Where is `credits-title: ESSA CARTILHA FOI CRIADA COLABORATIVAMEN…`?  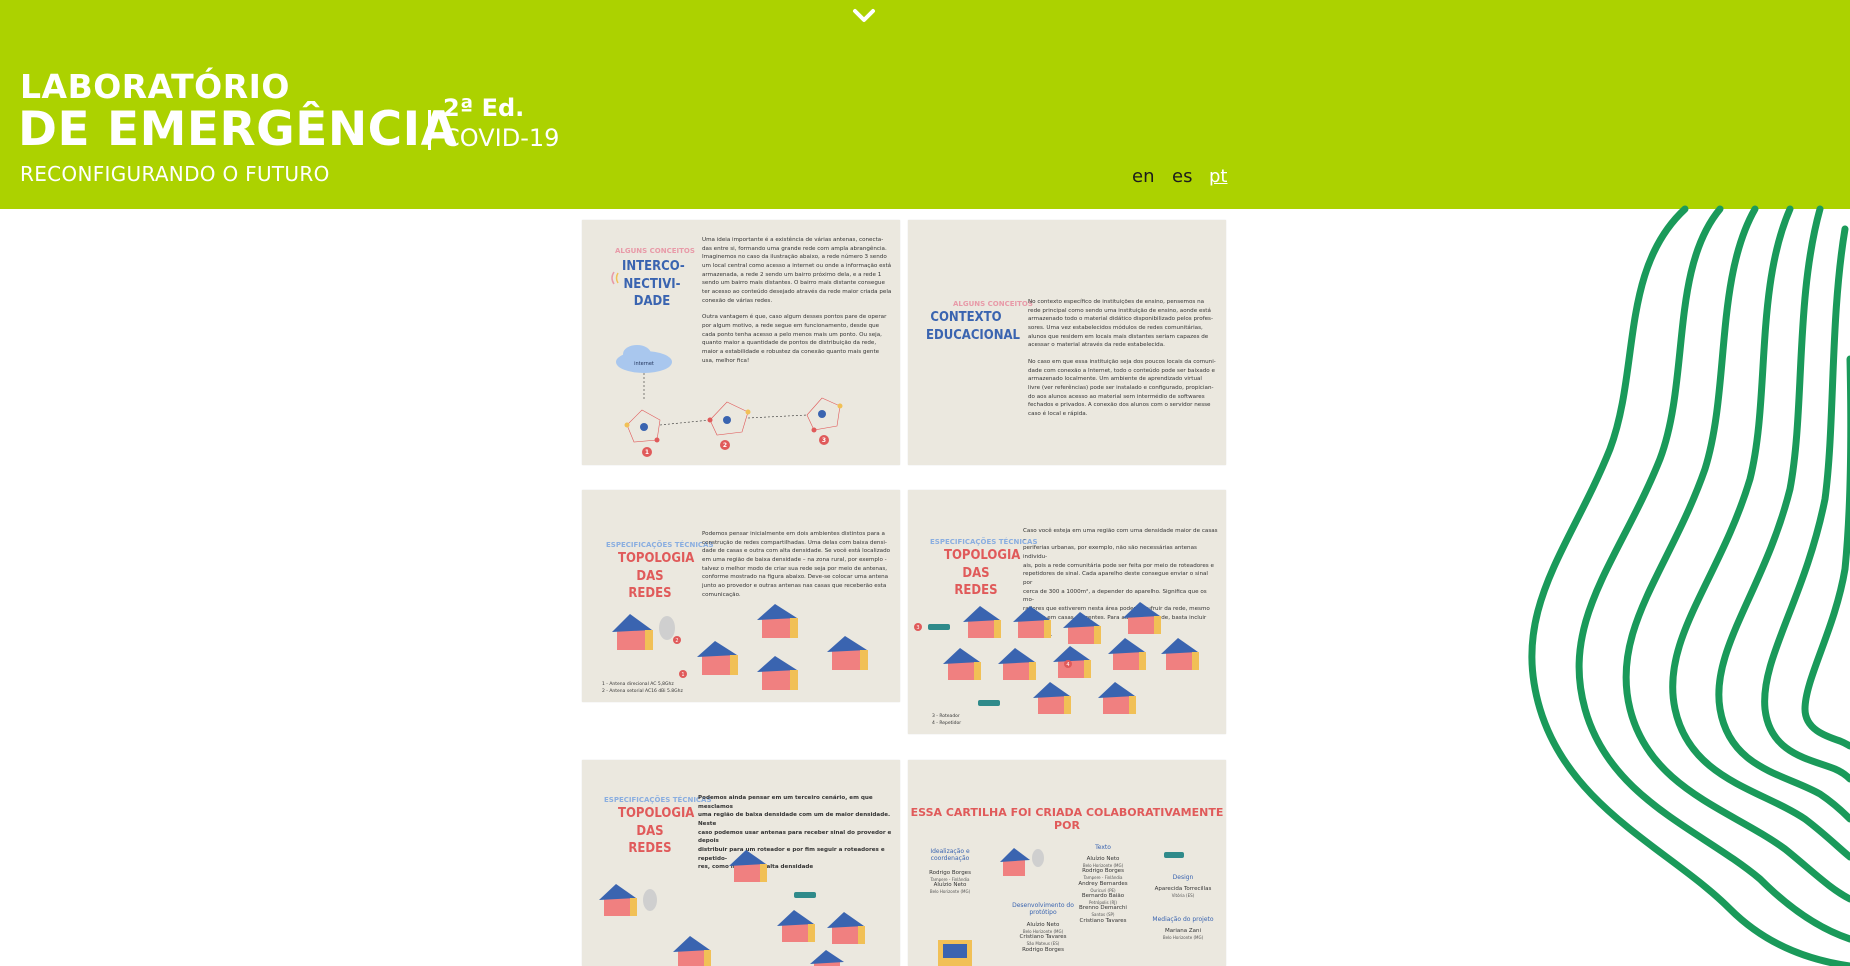
credits-title: ESSA CARTILHA FOI CRIADA COLABORATIVAMEN… is located at coordinates (1067, 819).